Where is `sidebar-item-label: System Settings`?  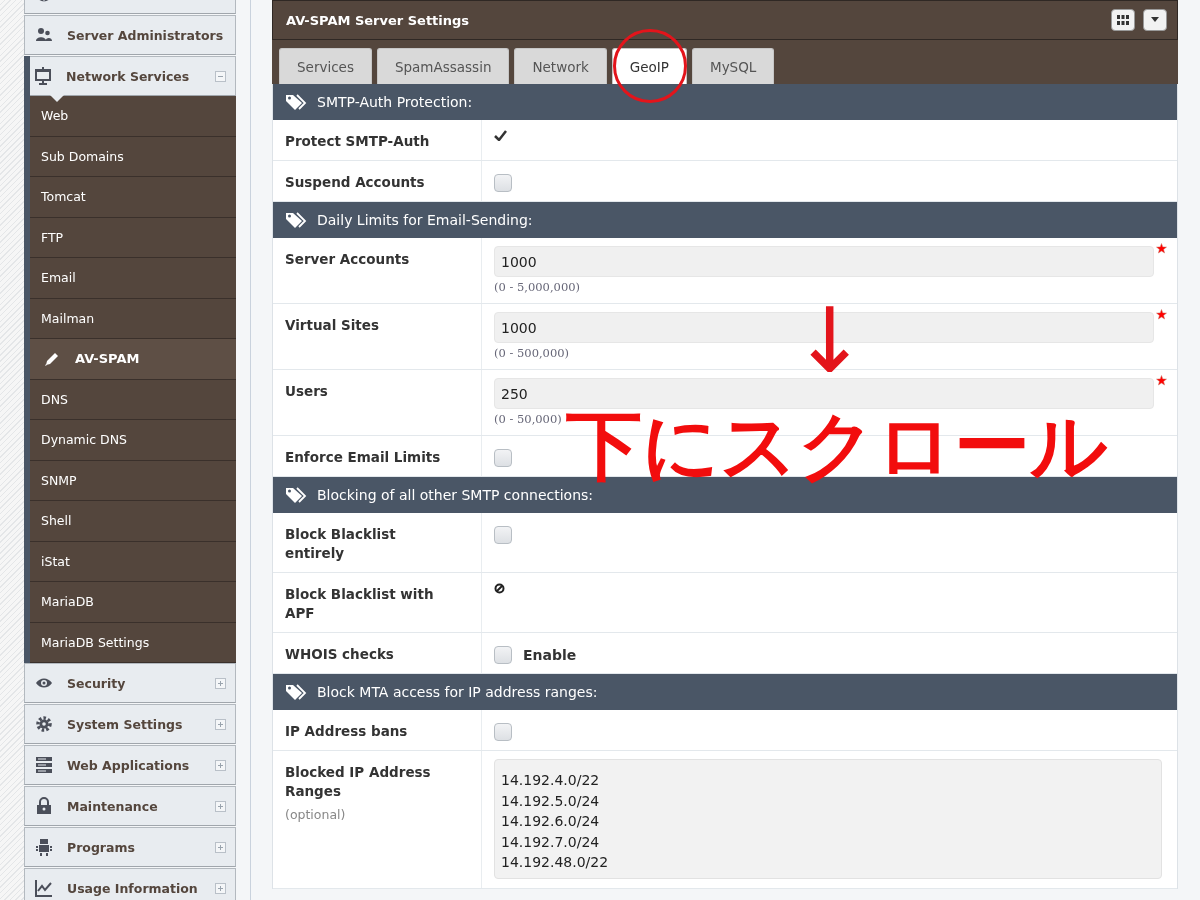
sidebar-item-label: System Settings is located at coordinates (125, 724).